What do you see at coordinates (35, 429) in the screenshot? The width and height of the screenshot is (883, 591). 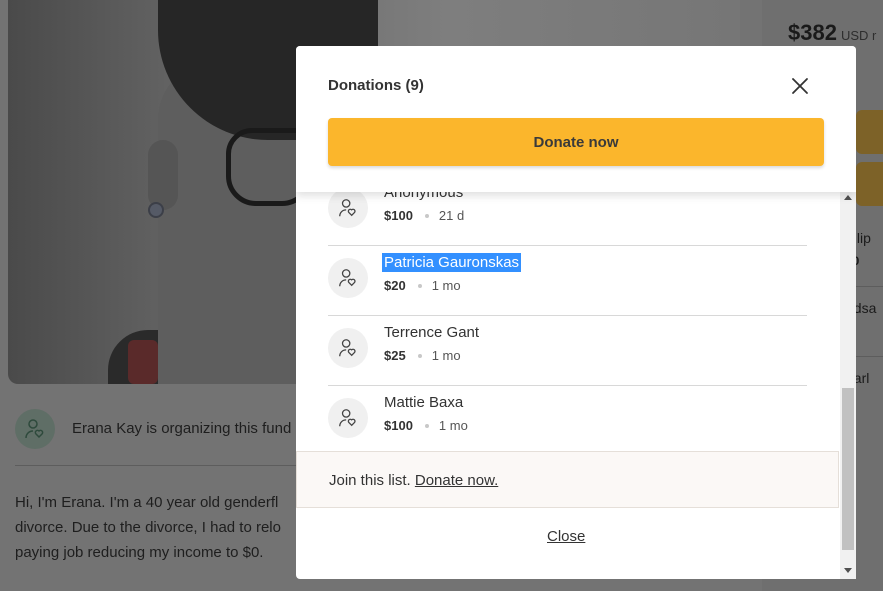 I see `organizer-icon` at bounding box center [35, 429].